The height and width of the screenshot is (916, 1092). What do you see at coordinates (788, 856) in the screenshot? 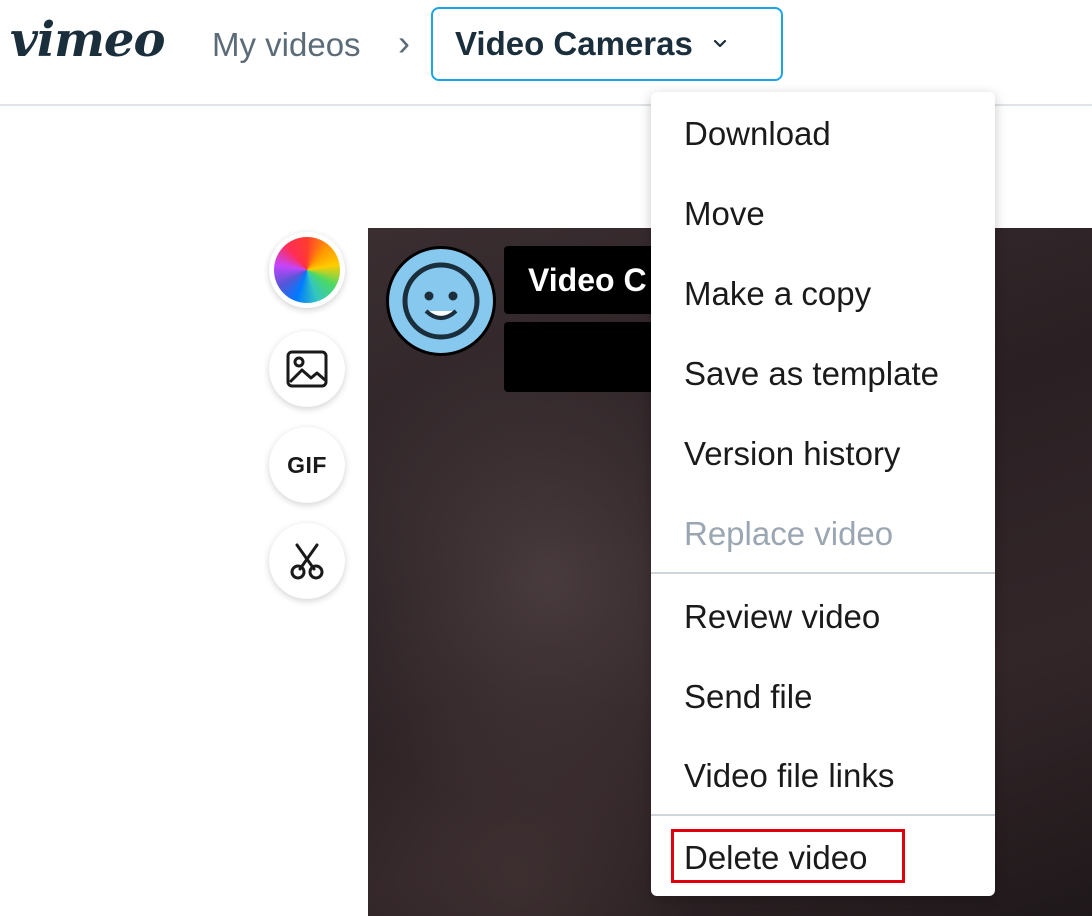
I see `delete-video-highlight` at bounding box center [788, 856].